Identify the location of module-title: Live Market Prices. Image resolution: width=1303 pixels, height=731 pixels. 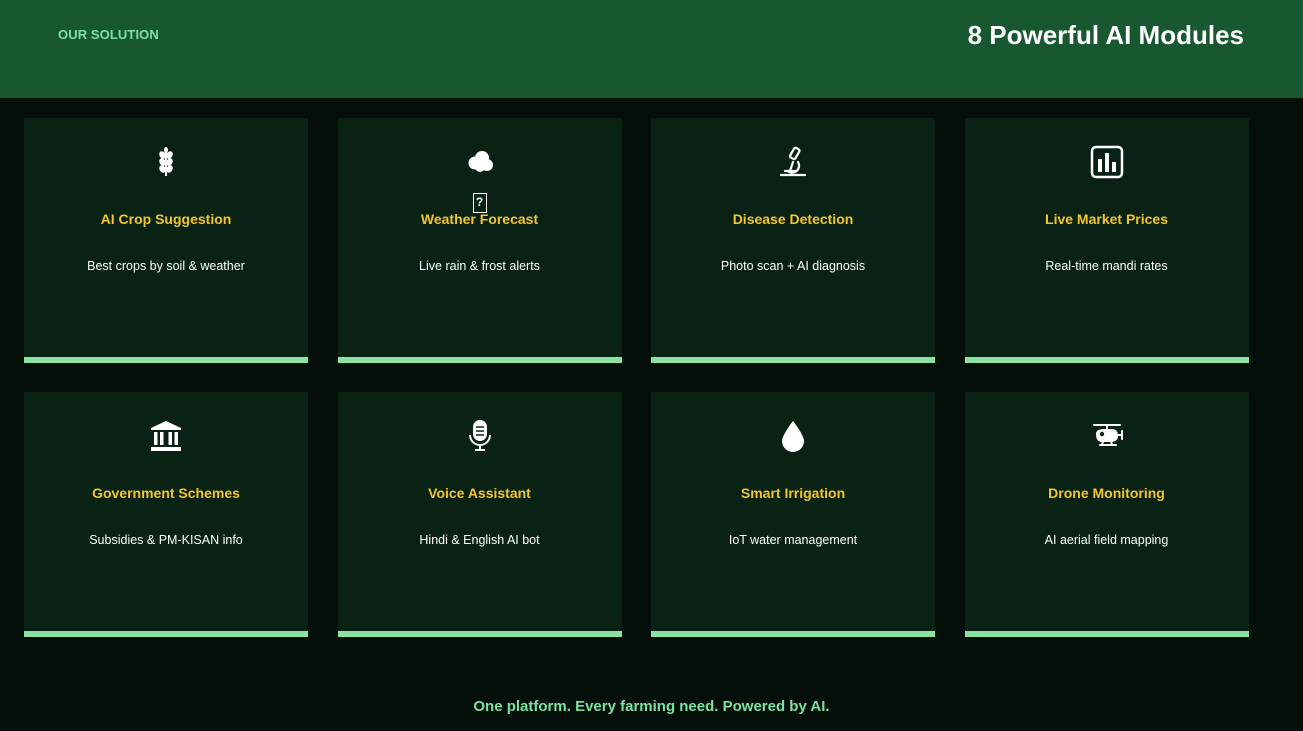
(1106, 219).